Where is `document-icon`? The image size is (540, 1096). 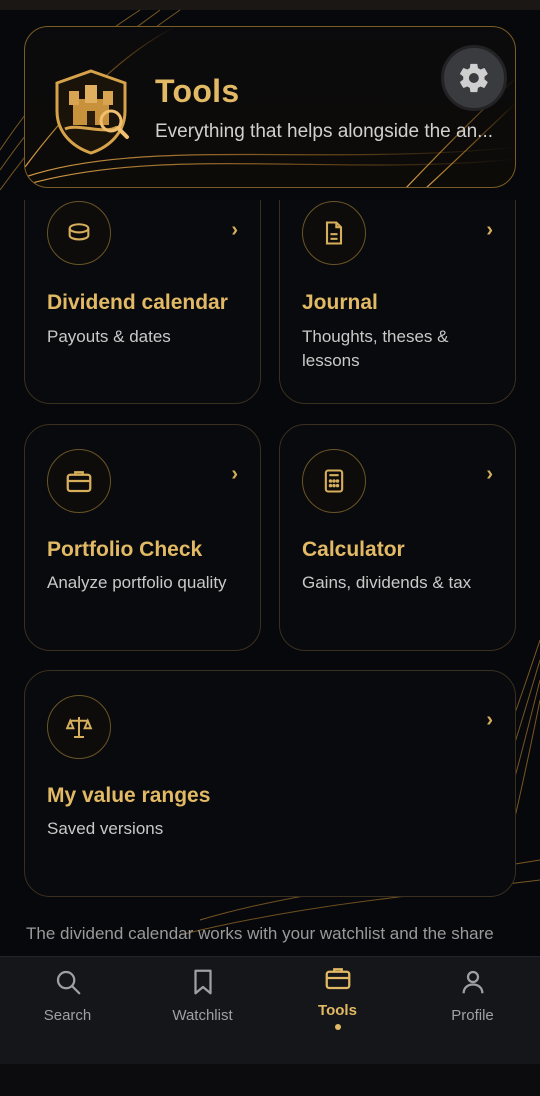 document-icon is located at coordinates (334, 233).